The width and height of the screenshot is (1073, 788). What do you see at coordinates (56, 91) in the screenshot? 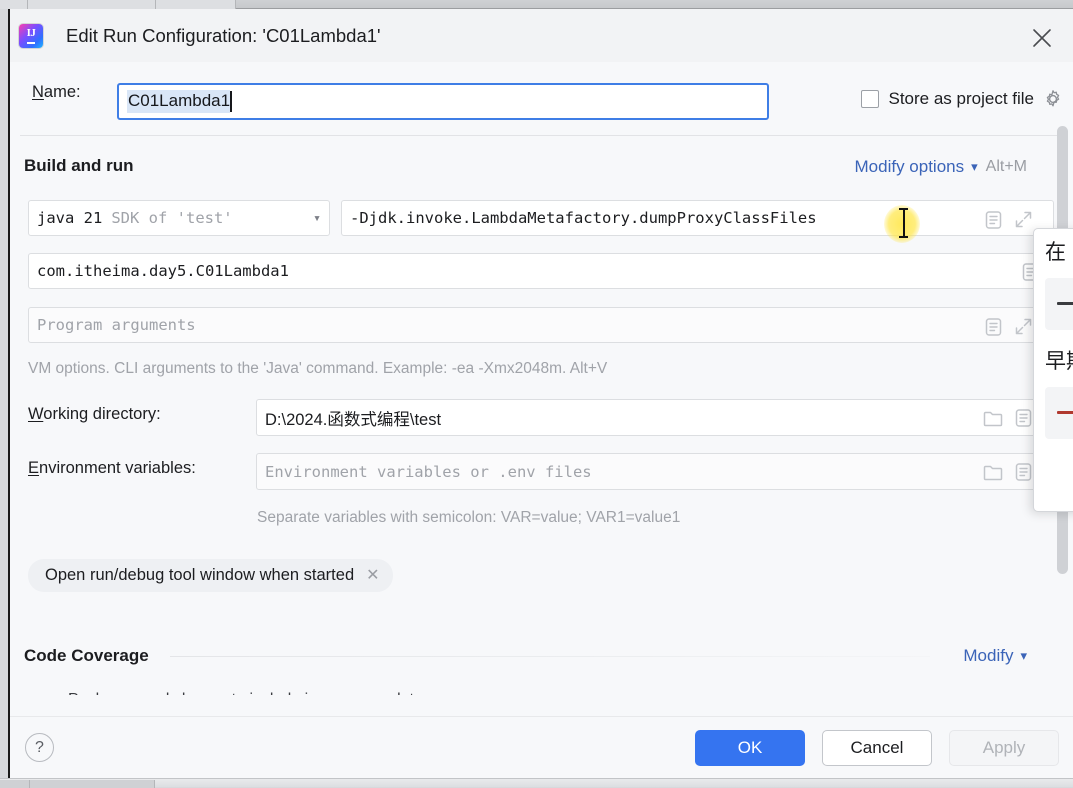
I see `name-label: Name:` at bounding box center [56, 91].